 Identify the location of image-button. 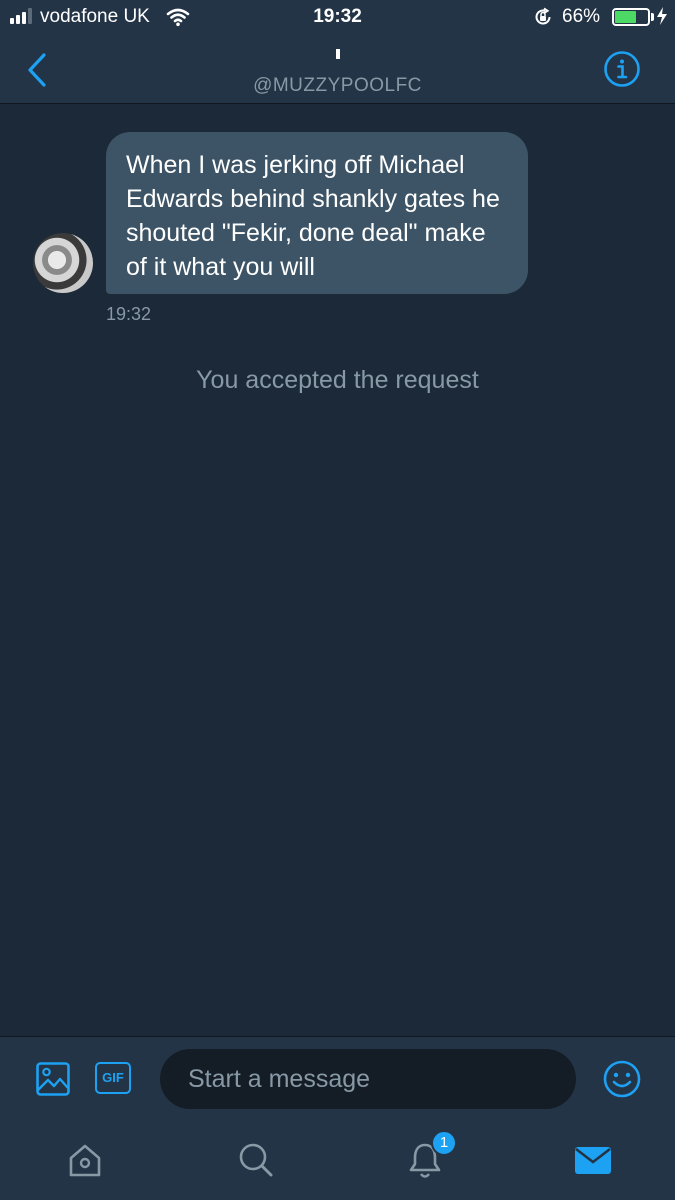
(53, 1079).